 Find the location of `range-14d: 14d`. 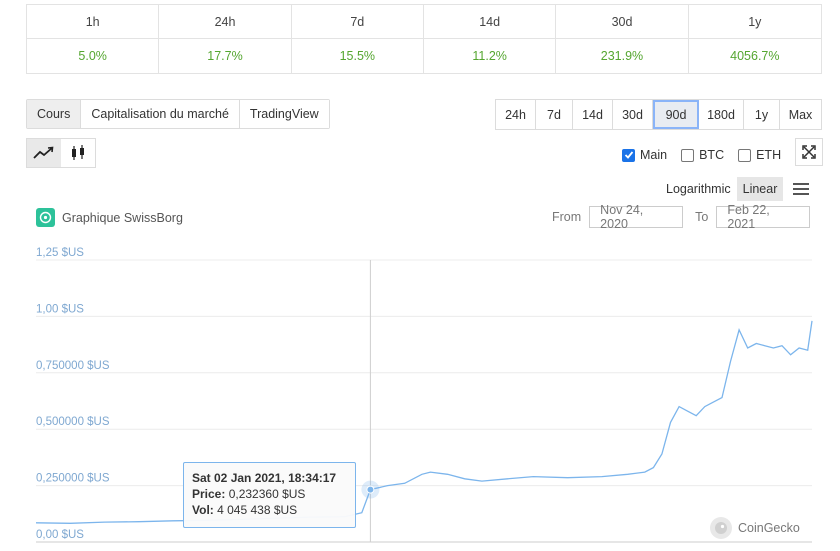

range-14d: 14d is located at coordinates (593, 114).